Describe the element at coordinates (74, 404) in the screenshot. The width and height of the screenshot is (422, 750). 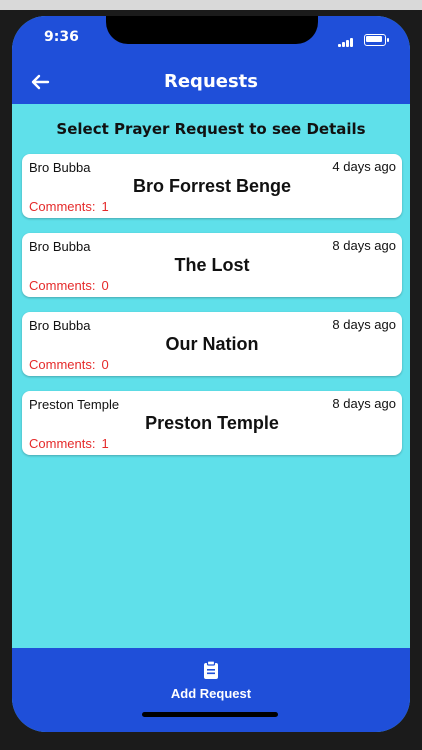
I see `request-author: Preston Temple` at that location.